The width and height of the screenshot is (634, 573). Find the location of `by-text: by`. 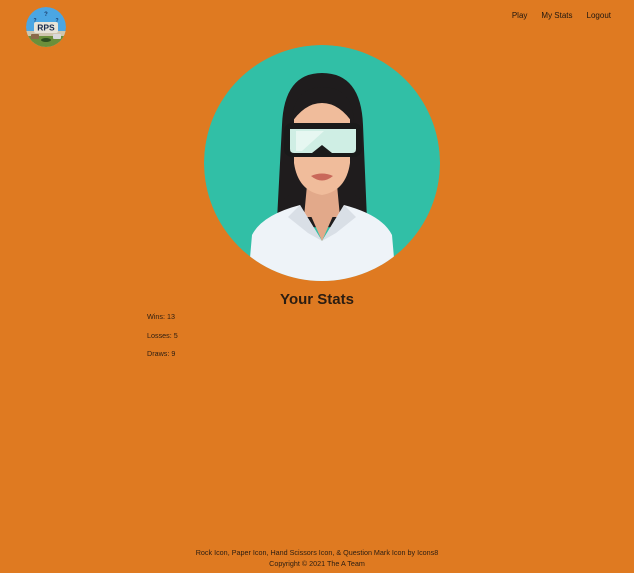

by-text: by is located at coordinates (411, 552).